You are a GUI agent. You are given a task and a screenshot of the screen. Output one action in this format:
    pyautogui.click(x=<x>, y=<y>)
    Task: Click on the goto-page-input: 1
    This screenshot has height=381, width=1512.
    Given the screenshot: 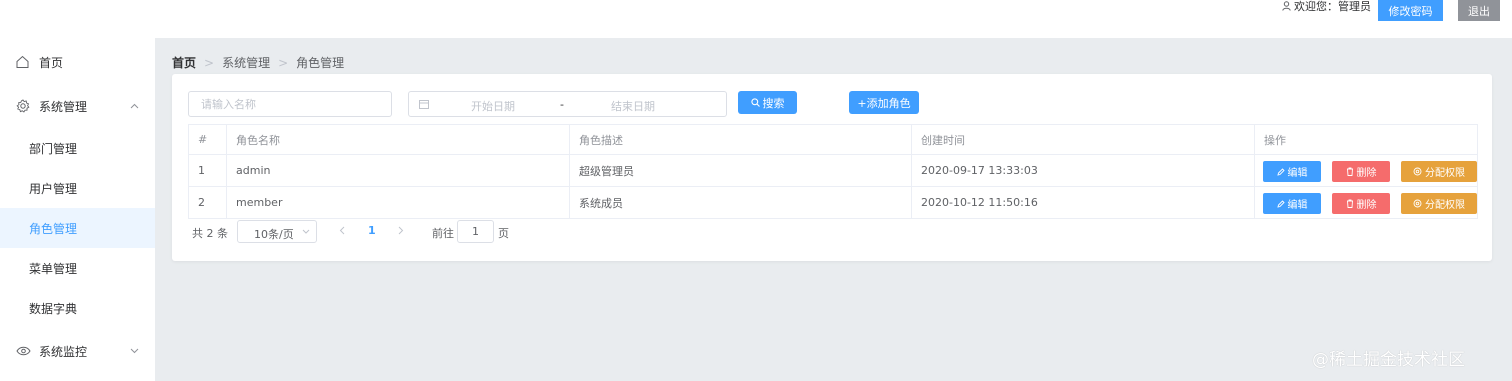 What is the action you would take?
    pyautogui.click(x=475, y=231)
    